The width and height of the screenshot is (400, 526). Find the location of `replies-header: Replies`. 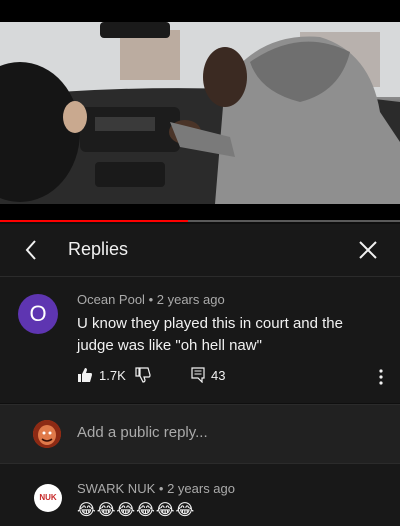

replies-header: Replies is located at coordinates (200, 250).